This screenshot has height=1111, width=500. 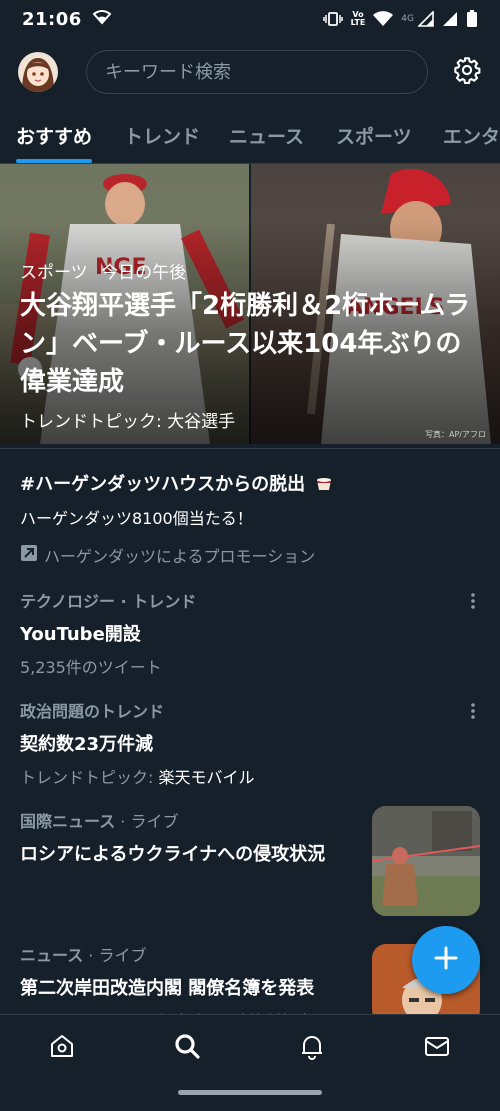 I want to click on home-icon, so click(x=62, y=1048).